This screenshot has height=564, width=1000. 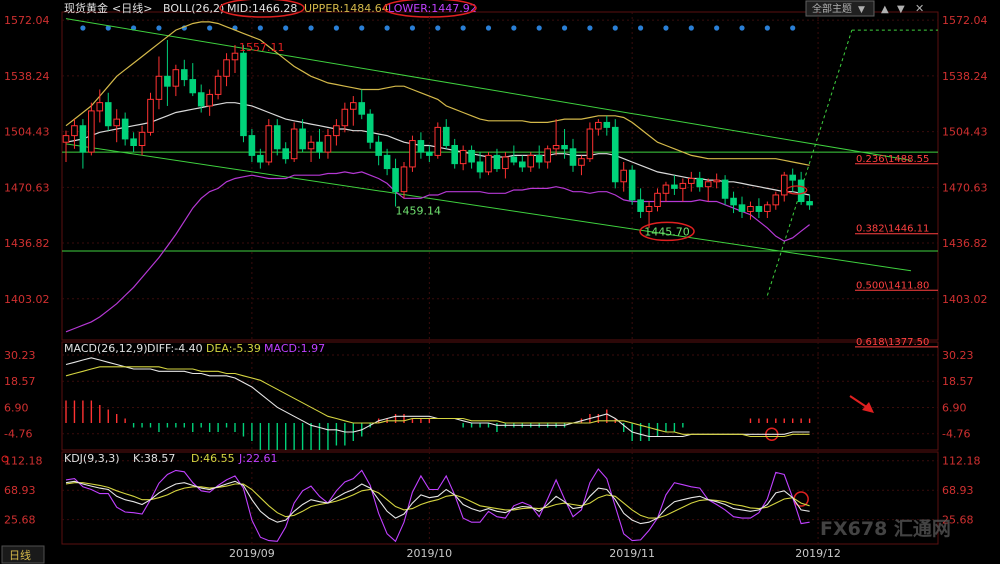 What do you see at coordinates (965, 20) in the screenshot?
I see `main-y-tick-right: 1572.04` at bounding box center [965, 20].